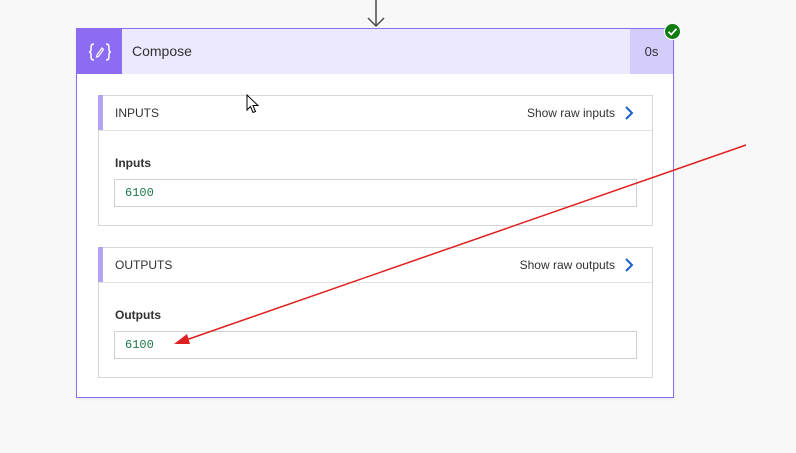 Image resolution: width=796 pixels, height=453 pixels. What do you see at coordinates (253, 104) in the screenshot?
I see `mouse-cursor-icon` at bounding box center [253, 104].